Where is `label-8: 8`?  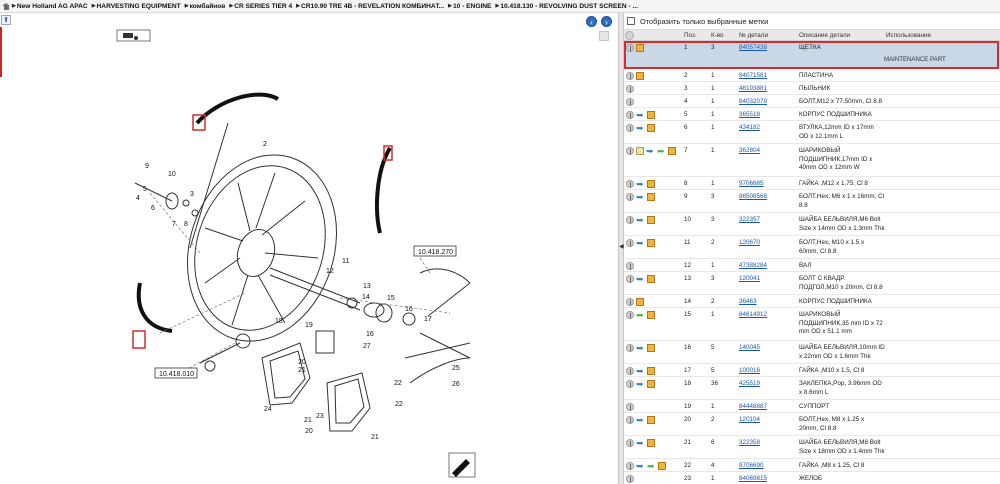 label-8: 8 is located at coordinates (186, 224).